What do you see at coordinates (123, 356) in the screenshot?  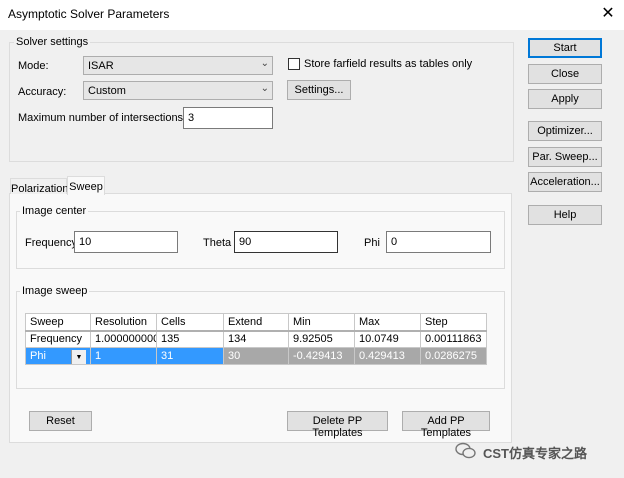 I see `table-cell: 1` at bounding box center [123, 356].